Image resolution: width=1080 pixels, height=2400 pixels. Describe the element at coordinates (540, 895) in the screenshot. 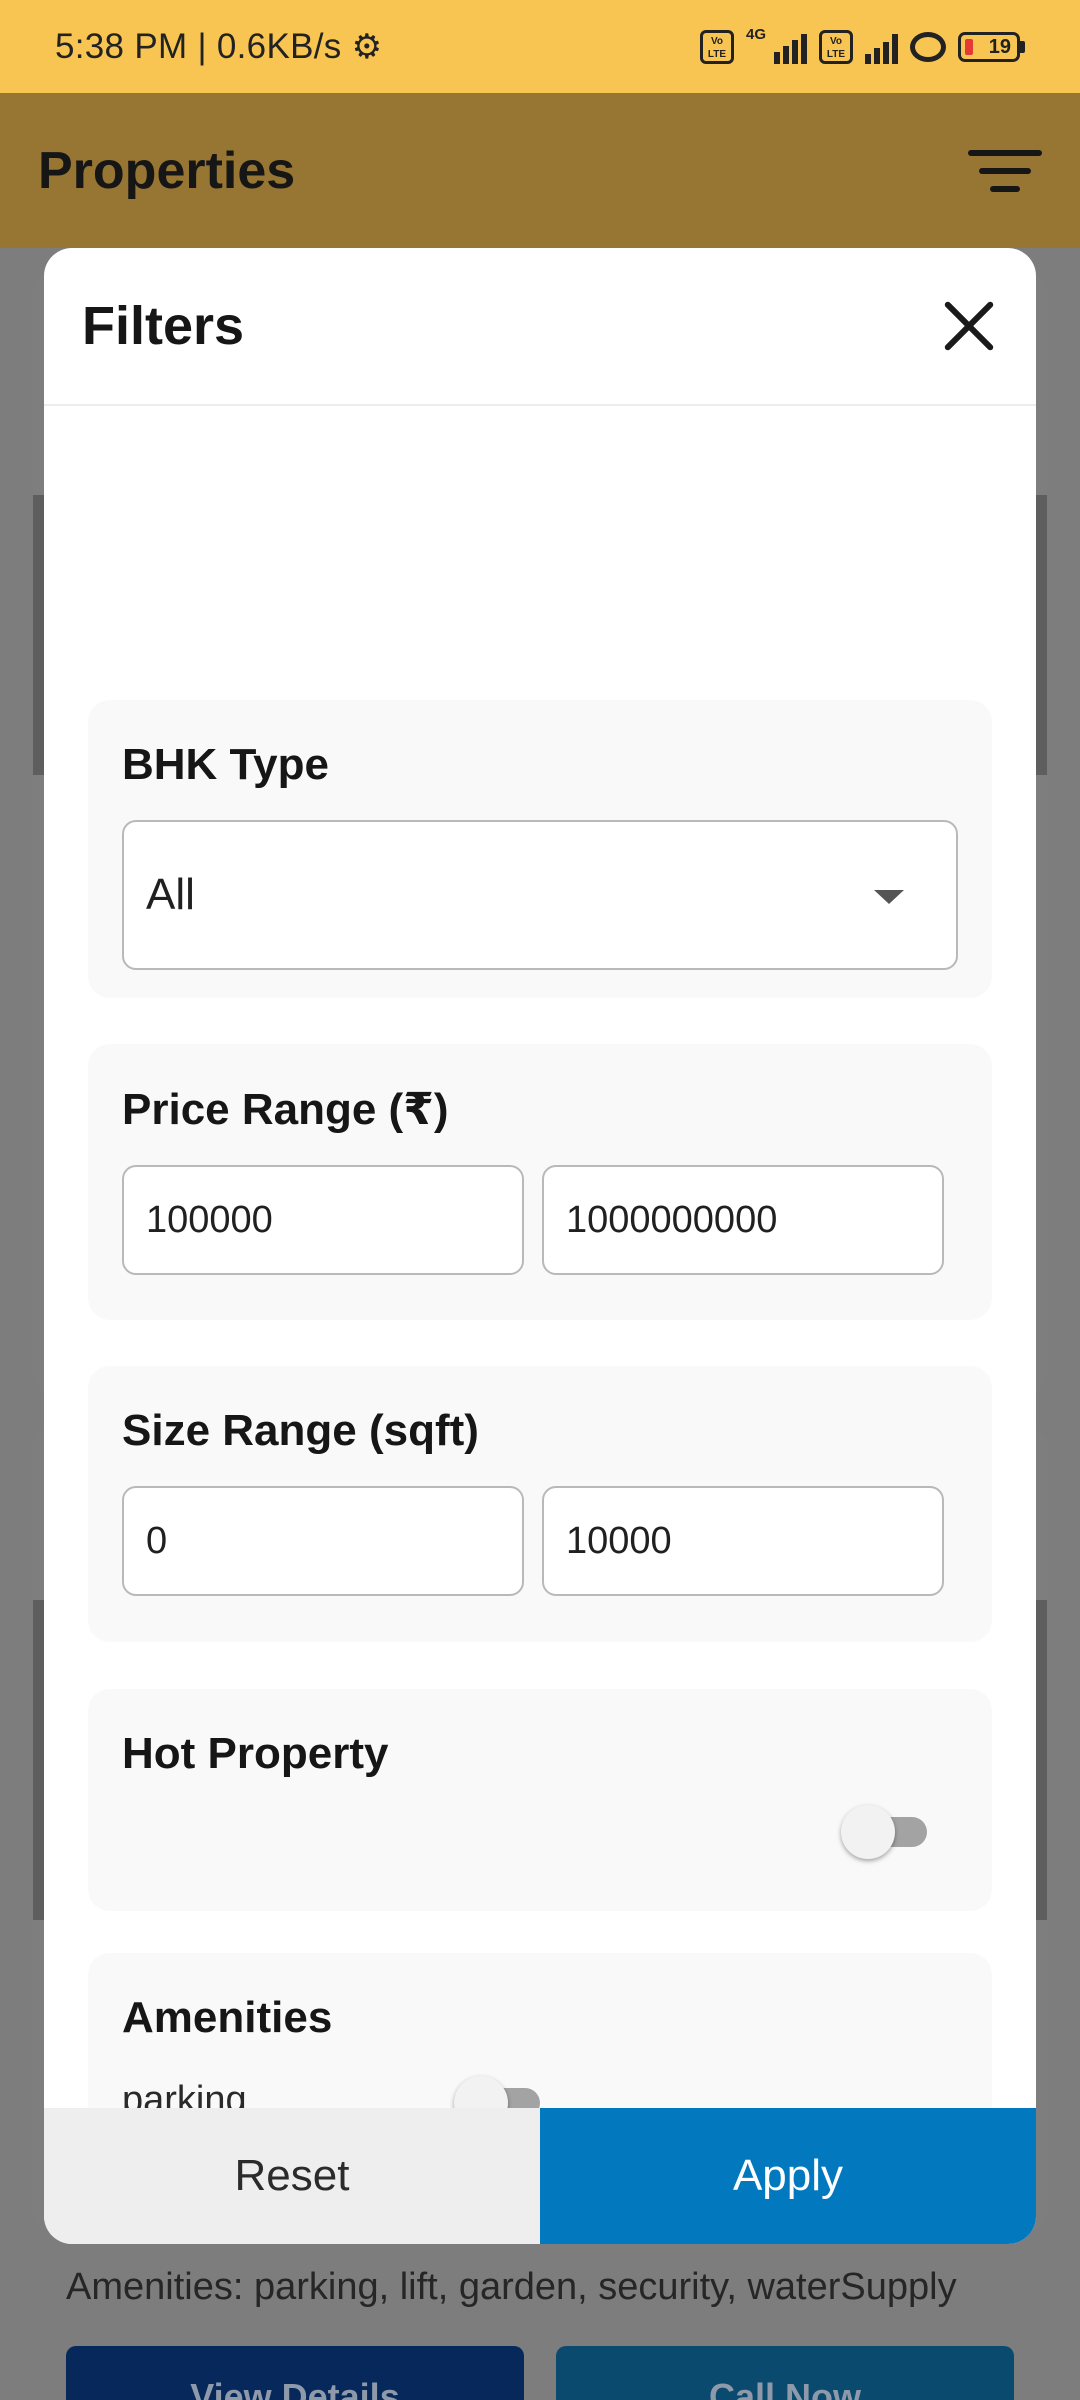

I see `bhk-type-select: All` at that location.